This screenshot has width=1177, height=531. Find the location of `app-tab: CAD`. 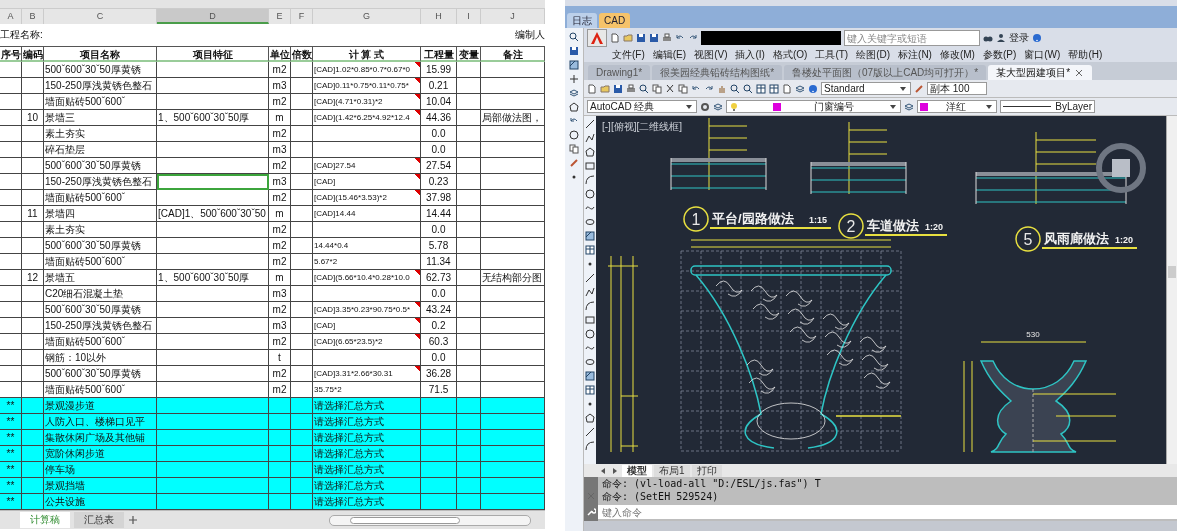

app-tab: CAD is located at coordinates (615, 20).